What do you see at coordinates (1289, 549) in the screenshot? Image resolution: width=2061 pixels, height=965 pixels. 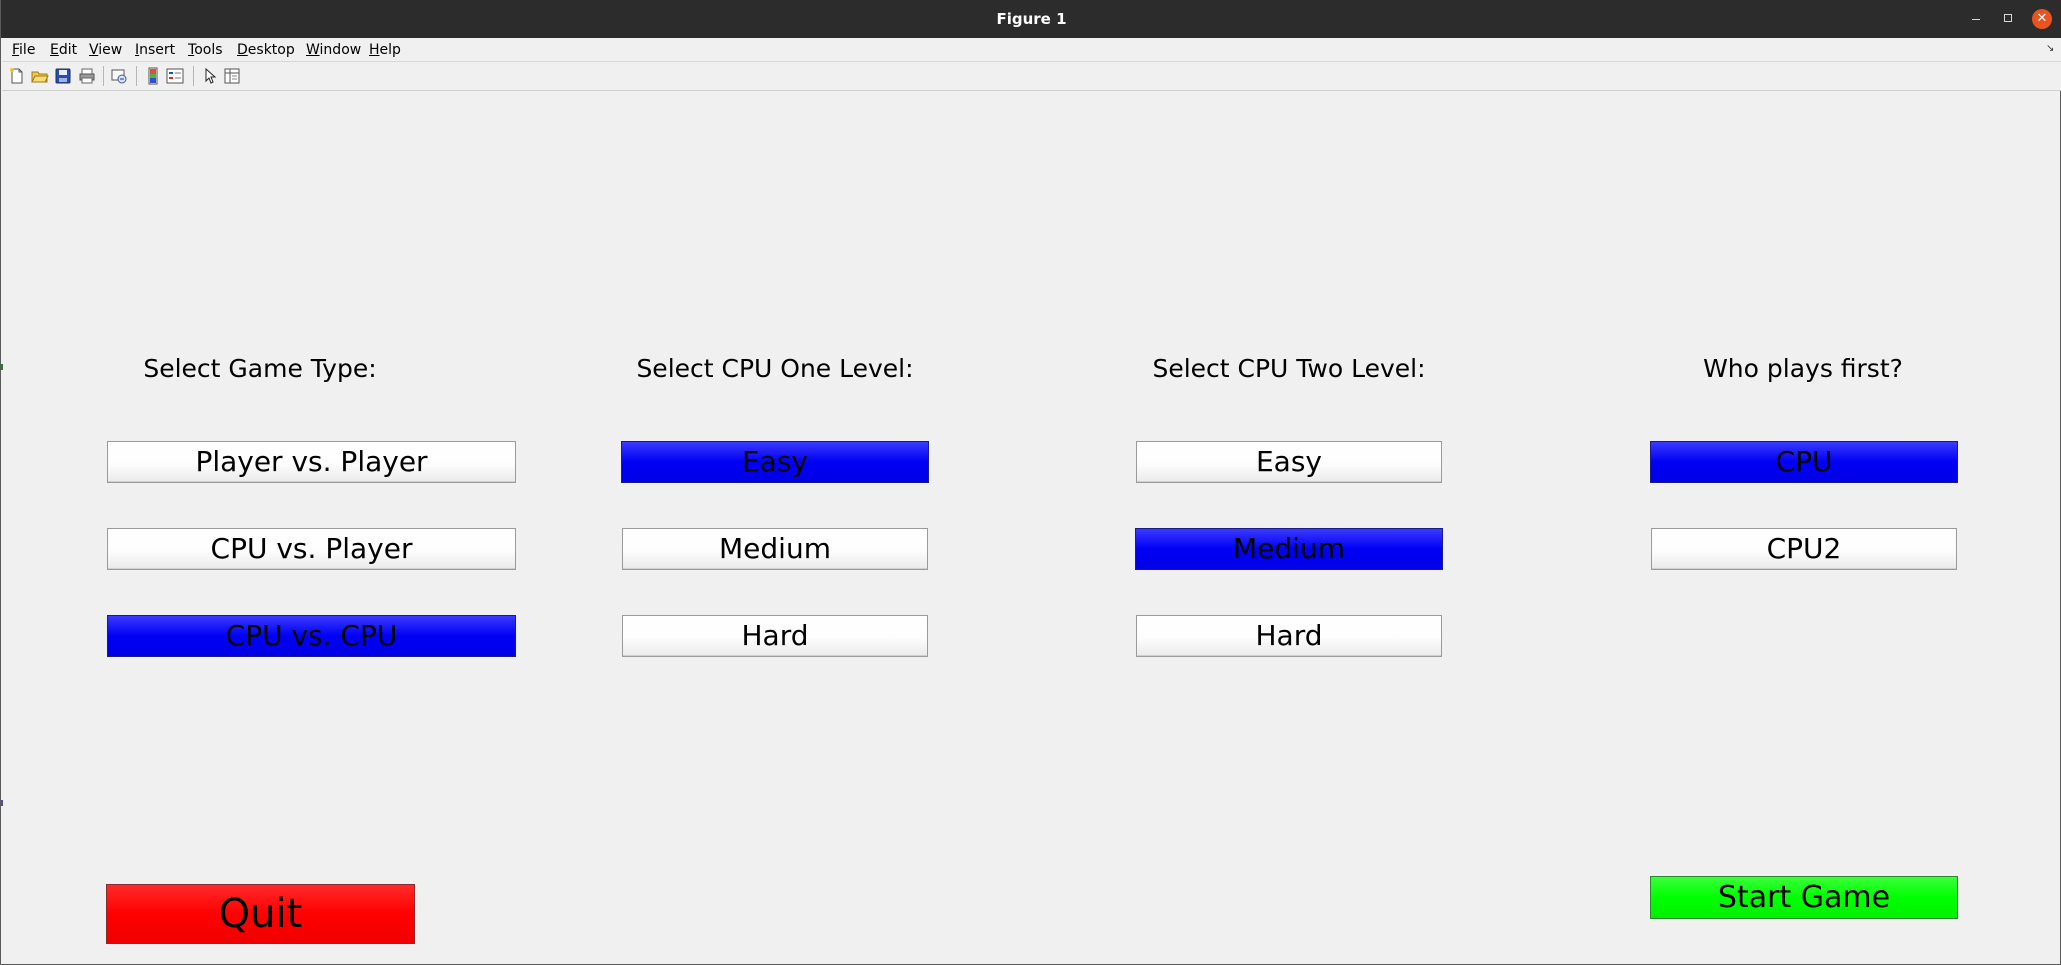 I see `cpu-two-medium-button: Medium` at bounding box center [1289, 549].